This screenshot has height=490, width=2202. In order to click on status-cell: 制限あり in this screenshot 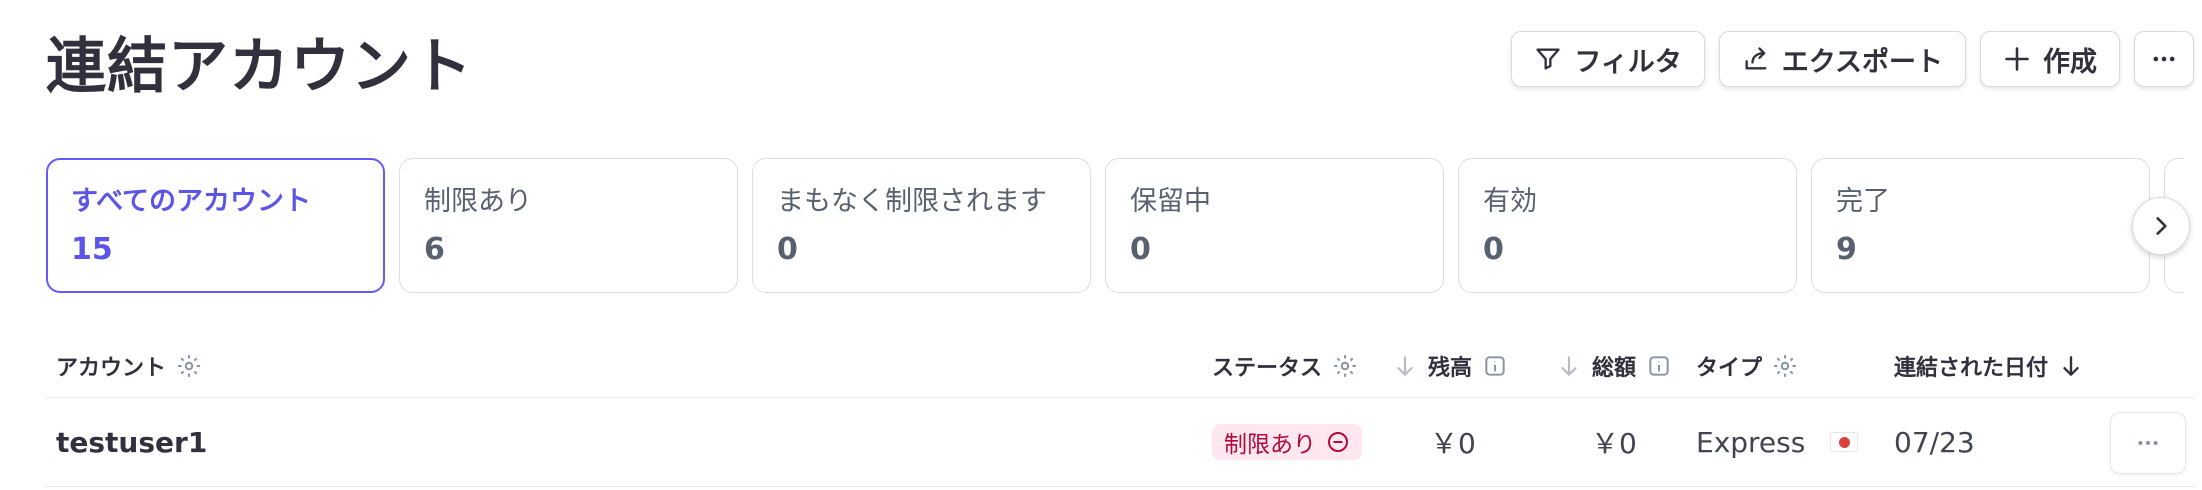, I will do `click(1287, 442)`.